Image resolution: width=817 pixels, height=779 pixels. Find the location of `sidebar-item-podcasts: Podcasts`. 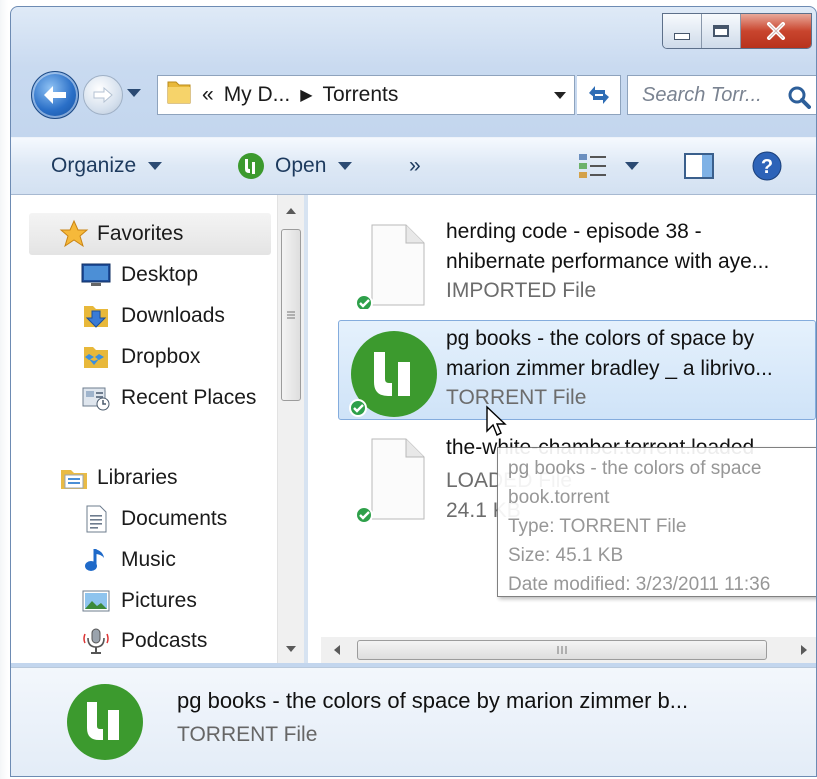

sidebar-item-podcasts: Podcasts is located at coordinates (144, 641).